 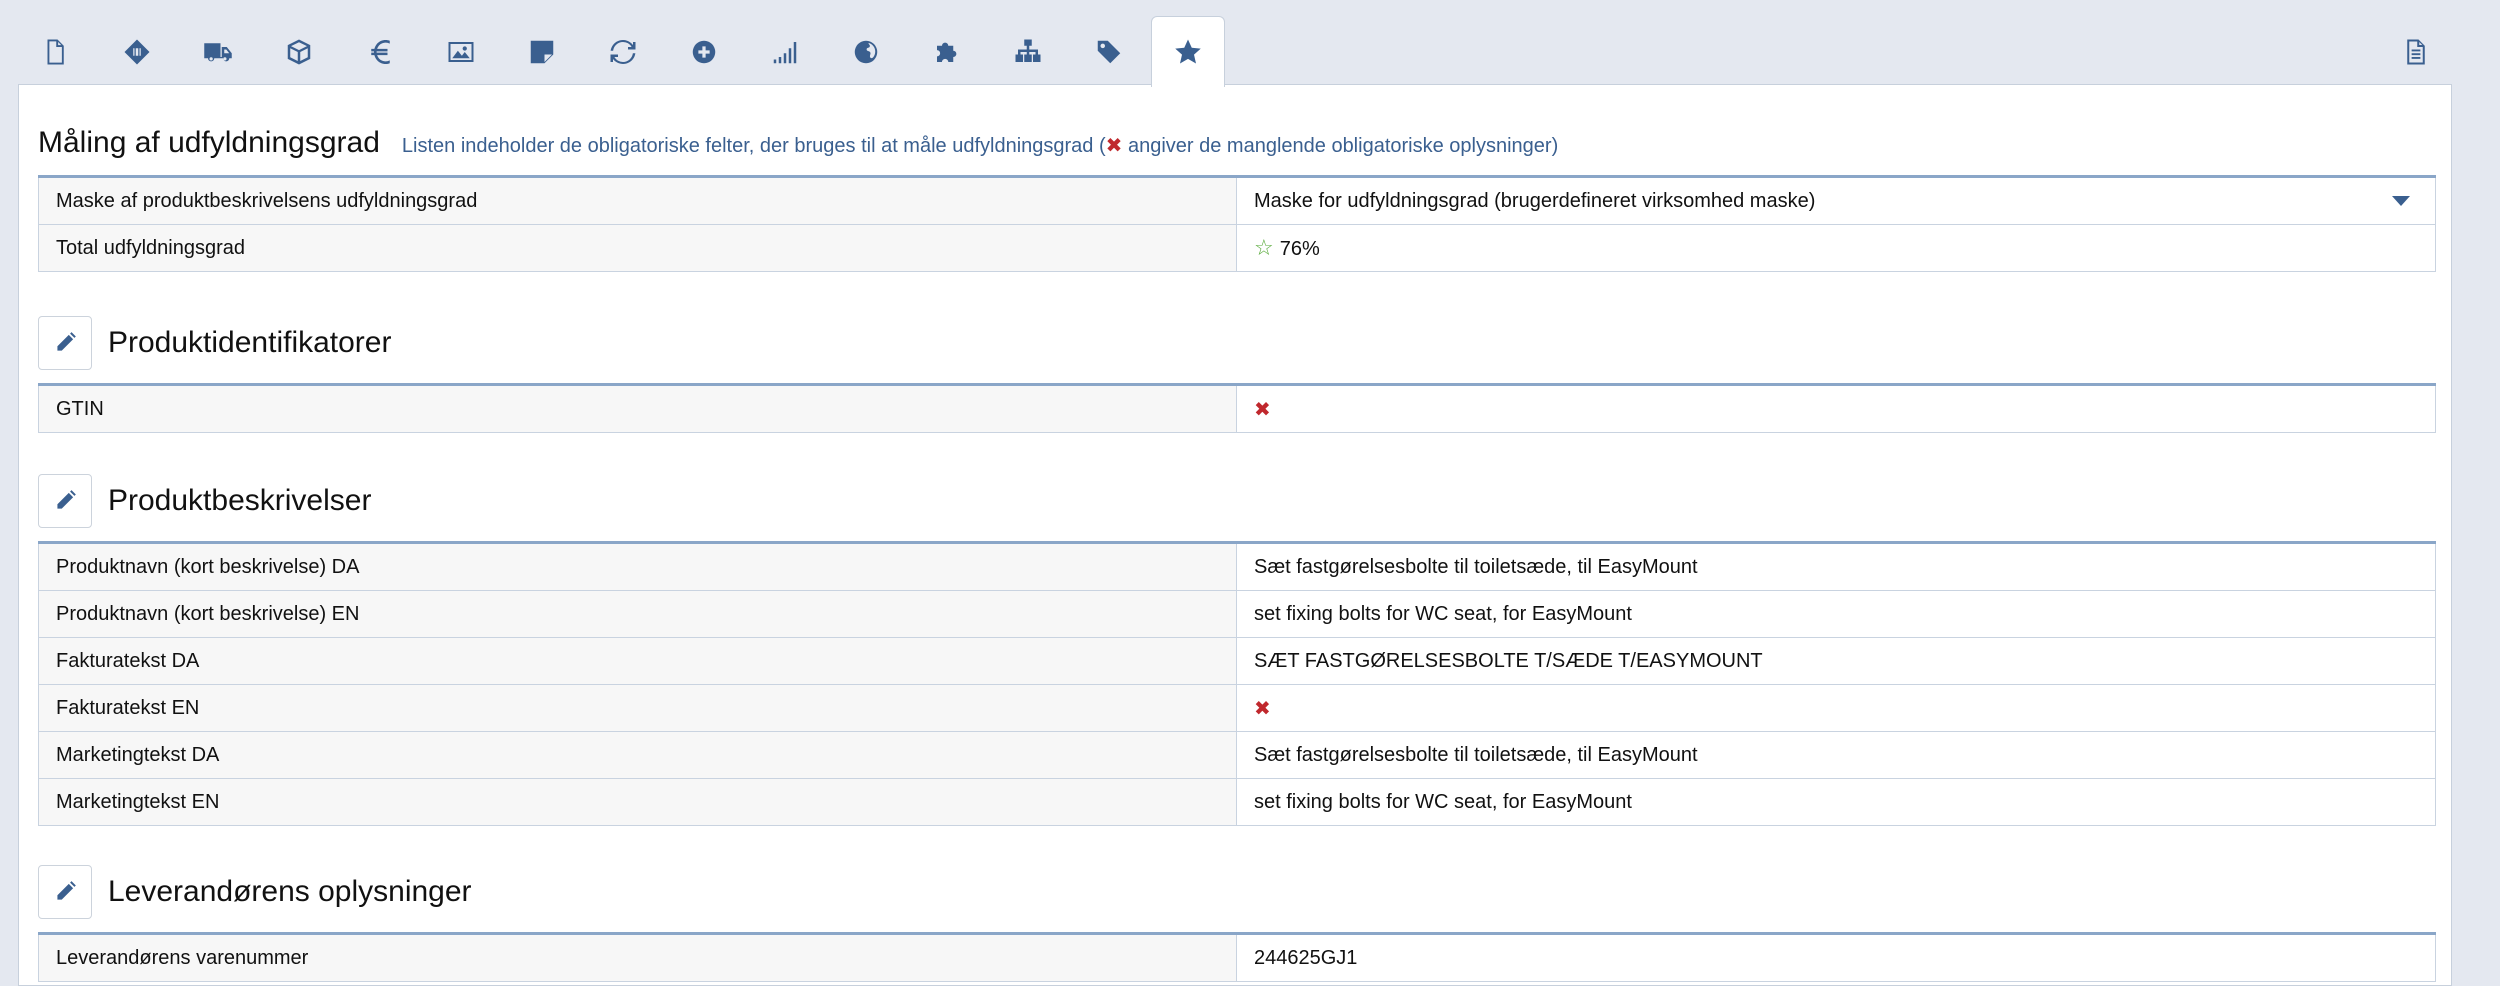 I want to click on completeness-percent: 76%, so click(x=1299, y=249).